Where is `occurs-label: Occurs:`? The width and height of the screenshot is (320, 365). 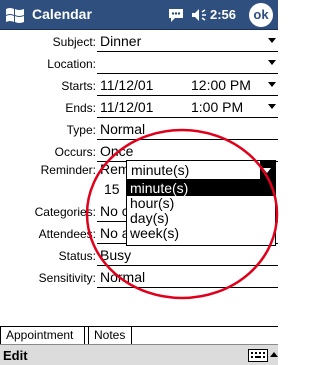
occurs-label: Occurs: is located at coordinates (75, 152).